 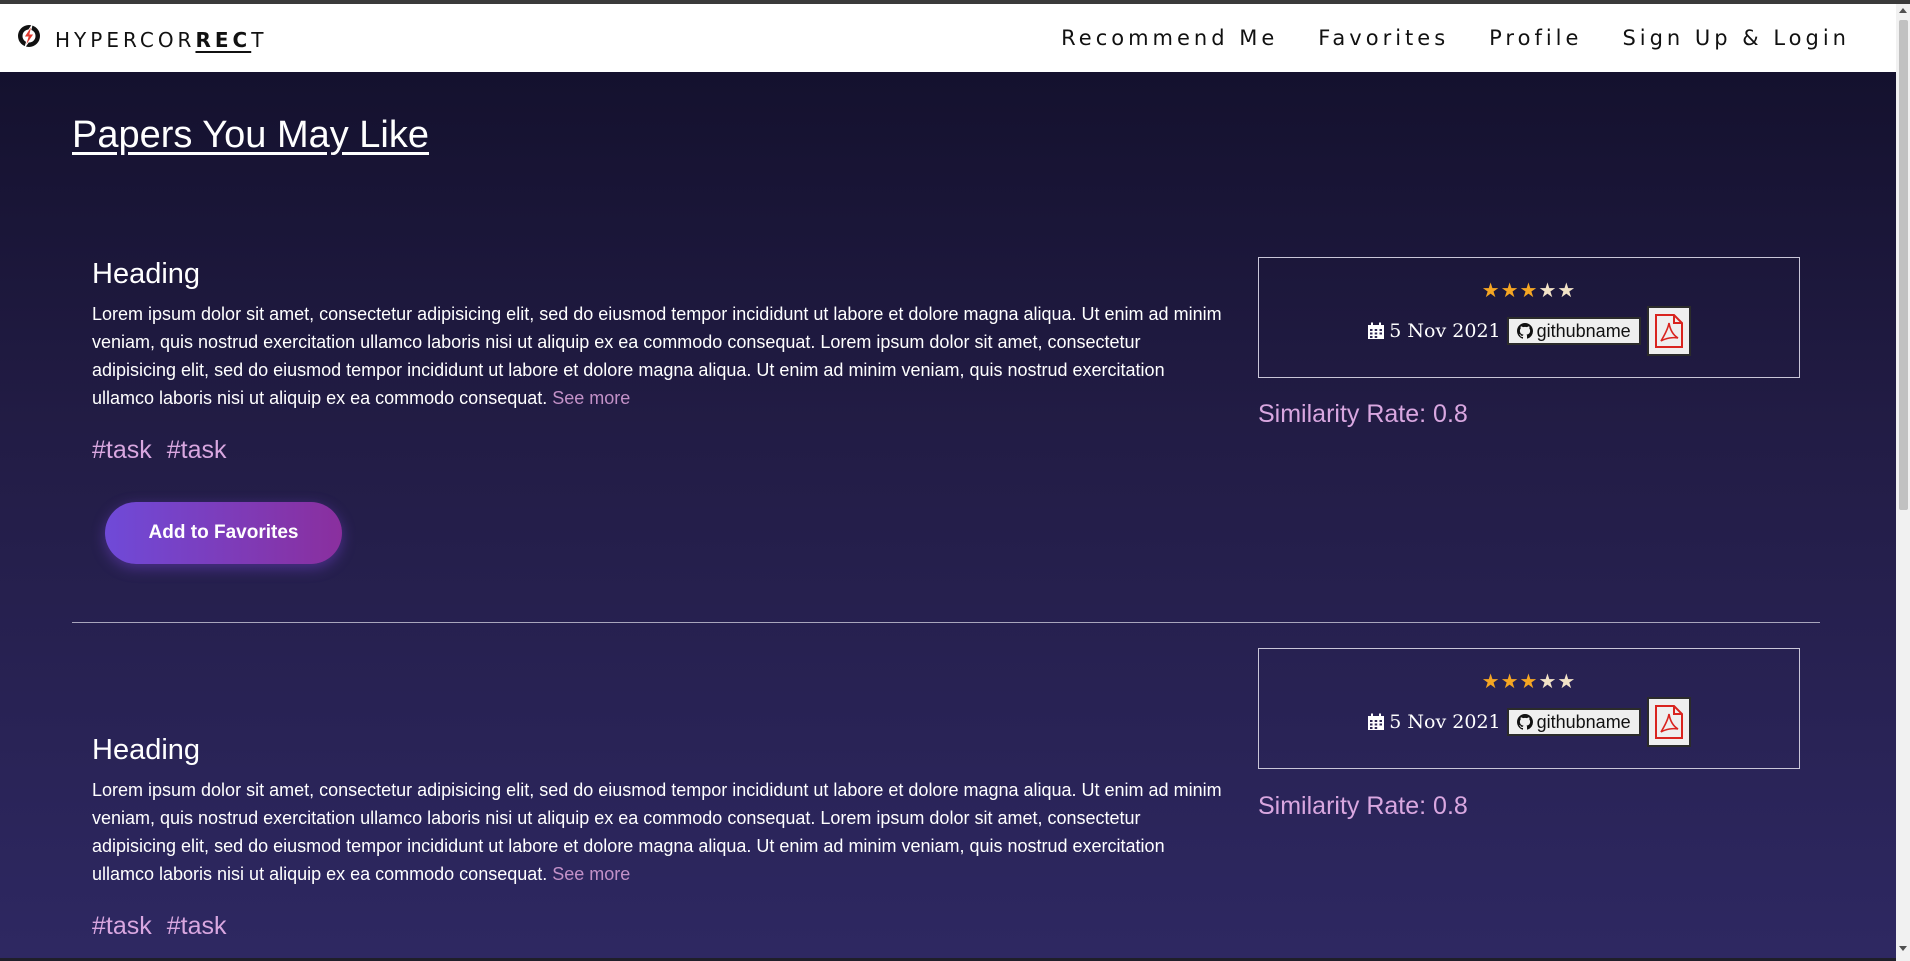 What do you see at coordinates (1903, 10) in the screenshot?
I see `scroll-up-arrow-icon` at bounding box center [1903, 10].